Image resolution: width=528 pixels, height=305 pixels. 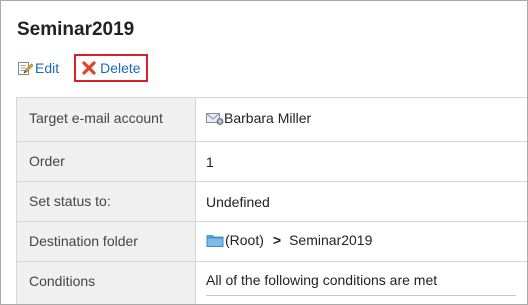 I want to click on delete-button: Delete, so click(x=111, y=68).